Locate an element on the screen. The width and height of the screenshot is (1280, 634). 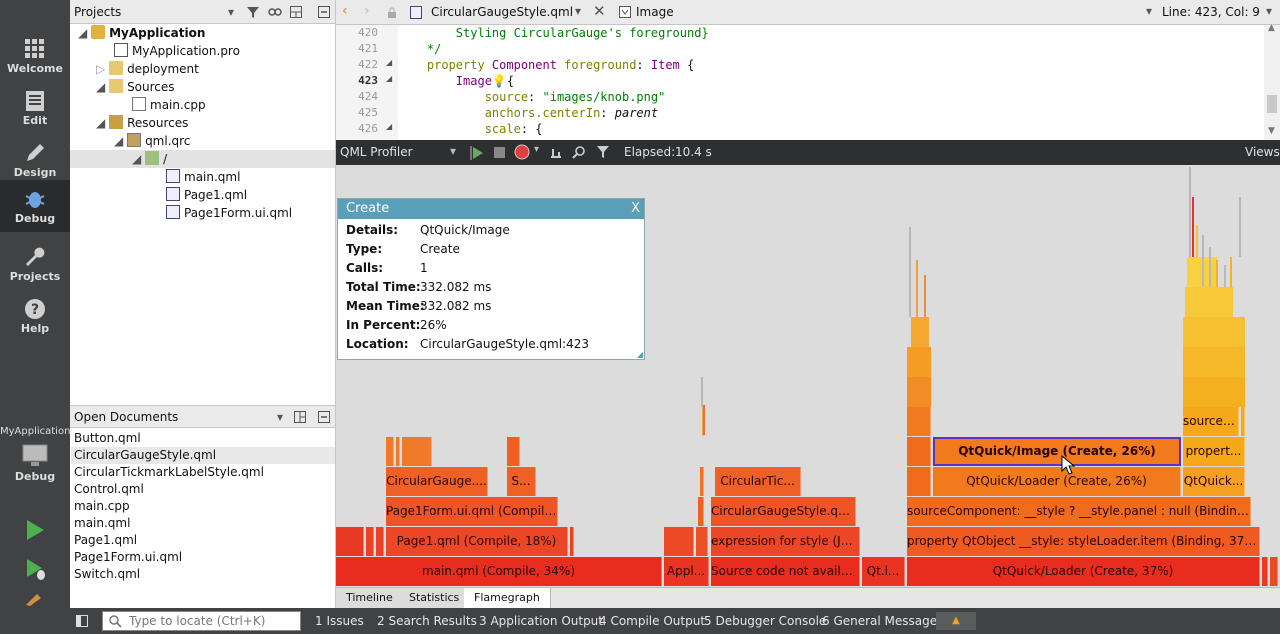
mode-edit: Edit is located at coordinates (35, 108).